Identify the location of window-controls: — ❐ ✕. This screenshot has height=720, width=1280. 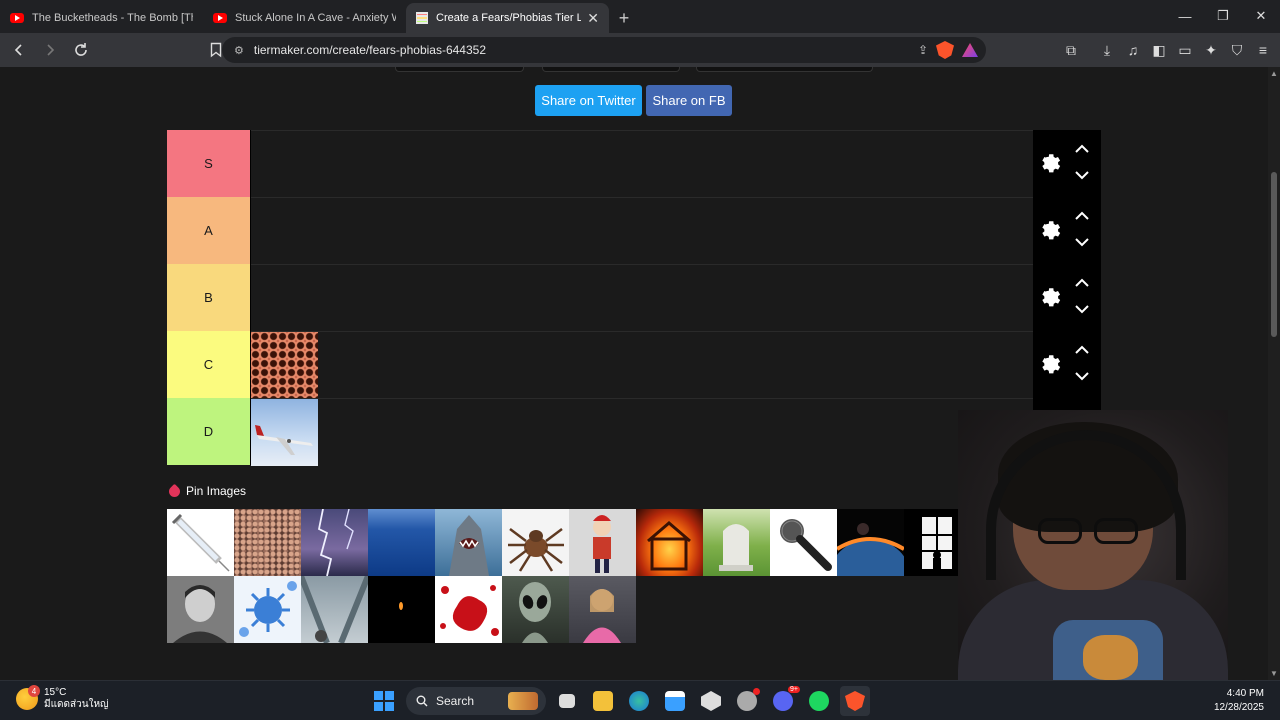
(1223, 16).